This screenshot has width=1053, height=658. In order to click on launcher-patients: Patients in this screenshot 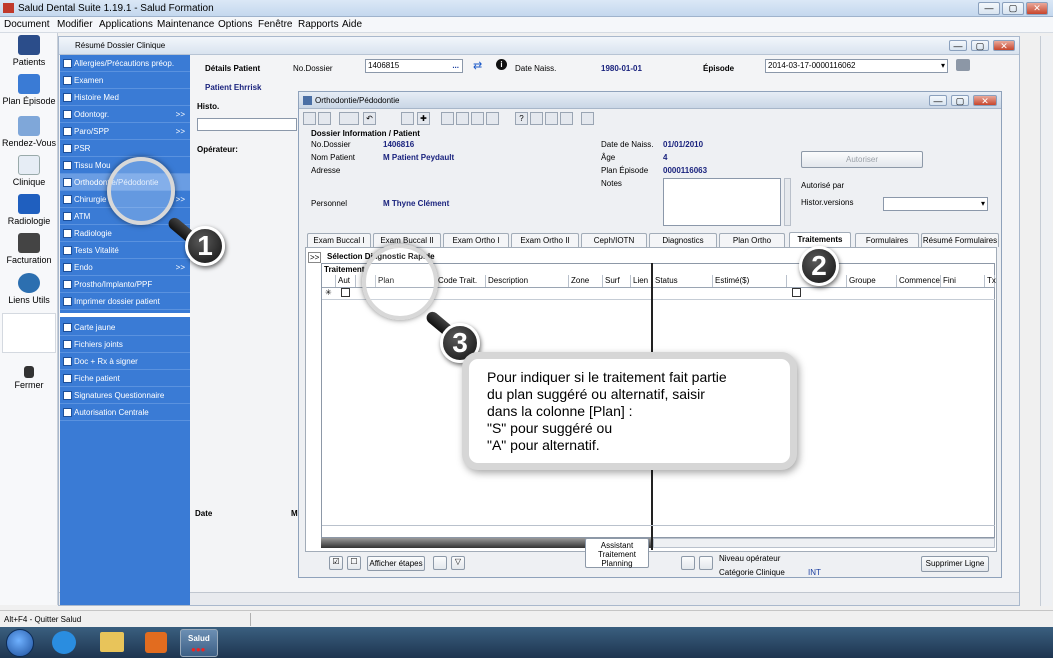, I will do `click(29, 51)`.